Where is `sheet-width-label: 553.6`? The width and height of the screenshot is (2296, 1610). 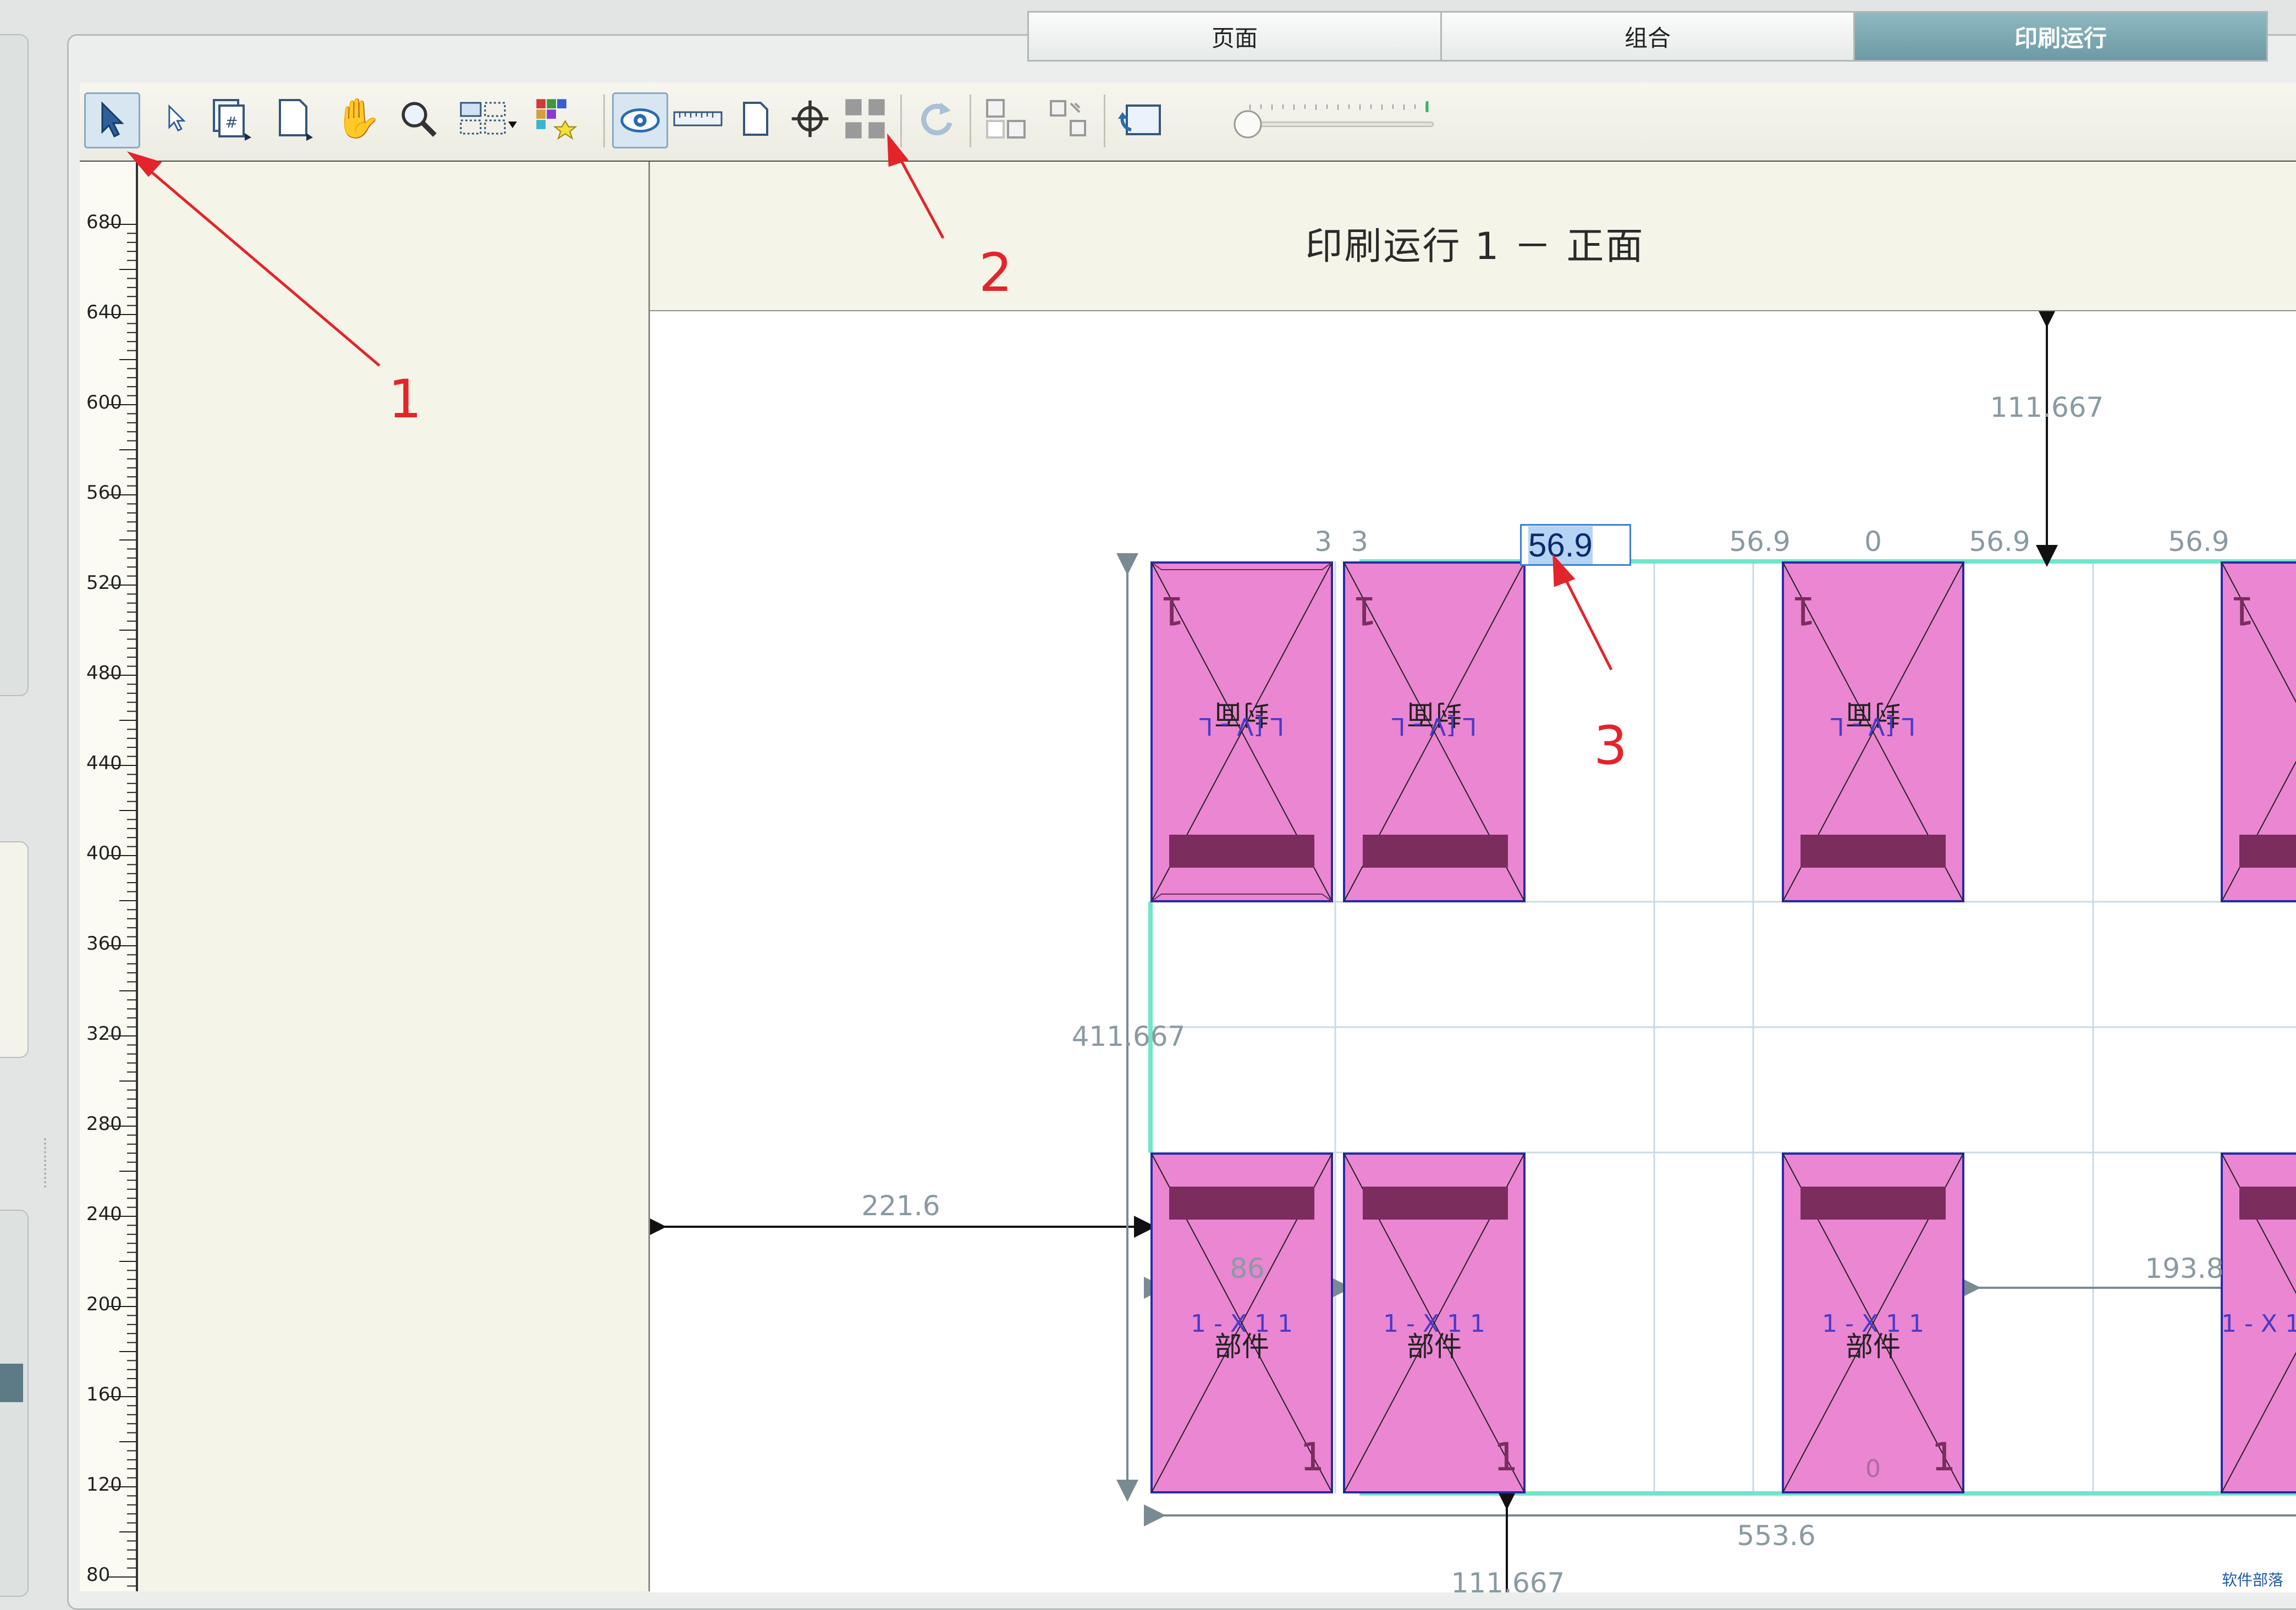 sheet-width-label: 553.6 is located at coordinates (1776, 1536).